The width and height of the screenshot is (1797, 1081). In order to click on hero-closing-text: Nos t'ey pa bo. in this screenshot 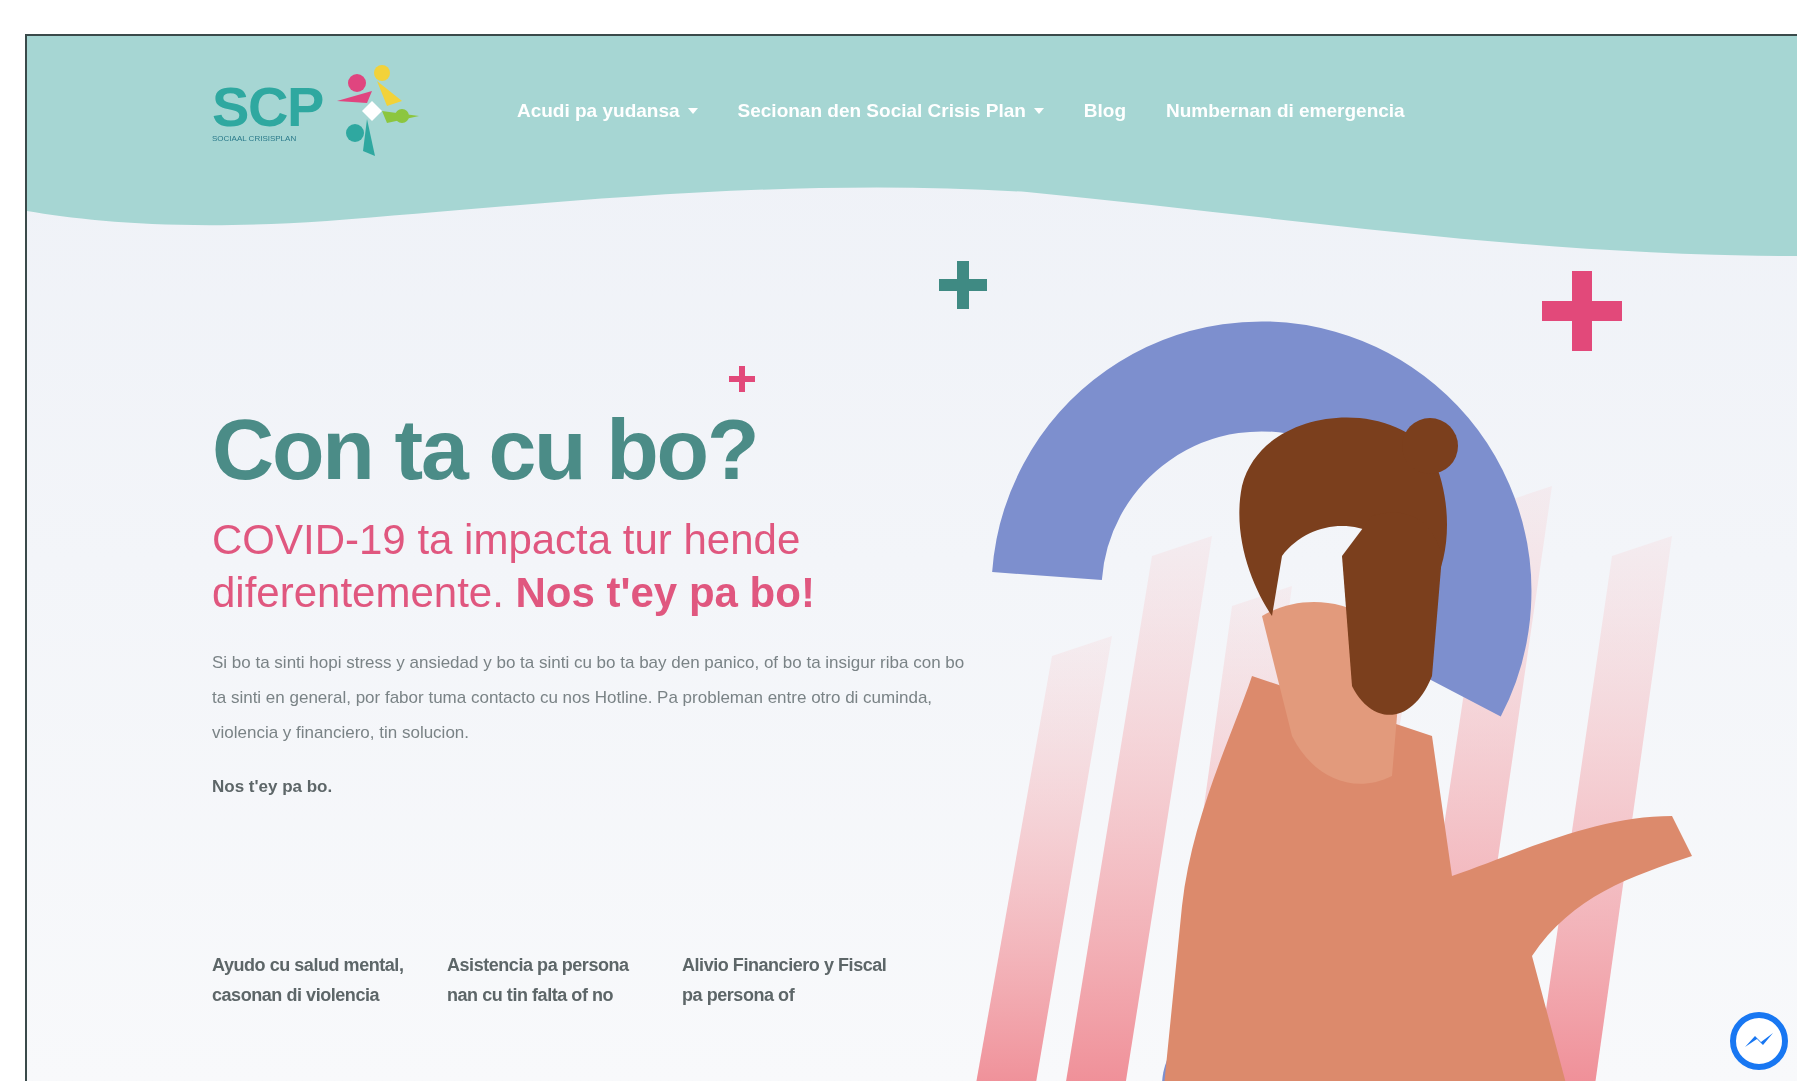, I will do `click(273, 787)`.